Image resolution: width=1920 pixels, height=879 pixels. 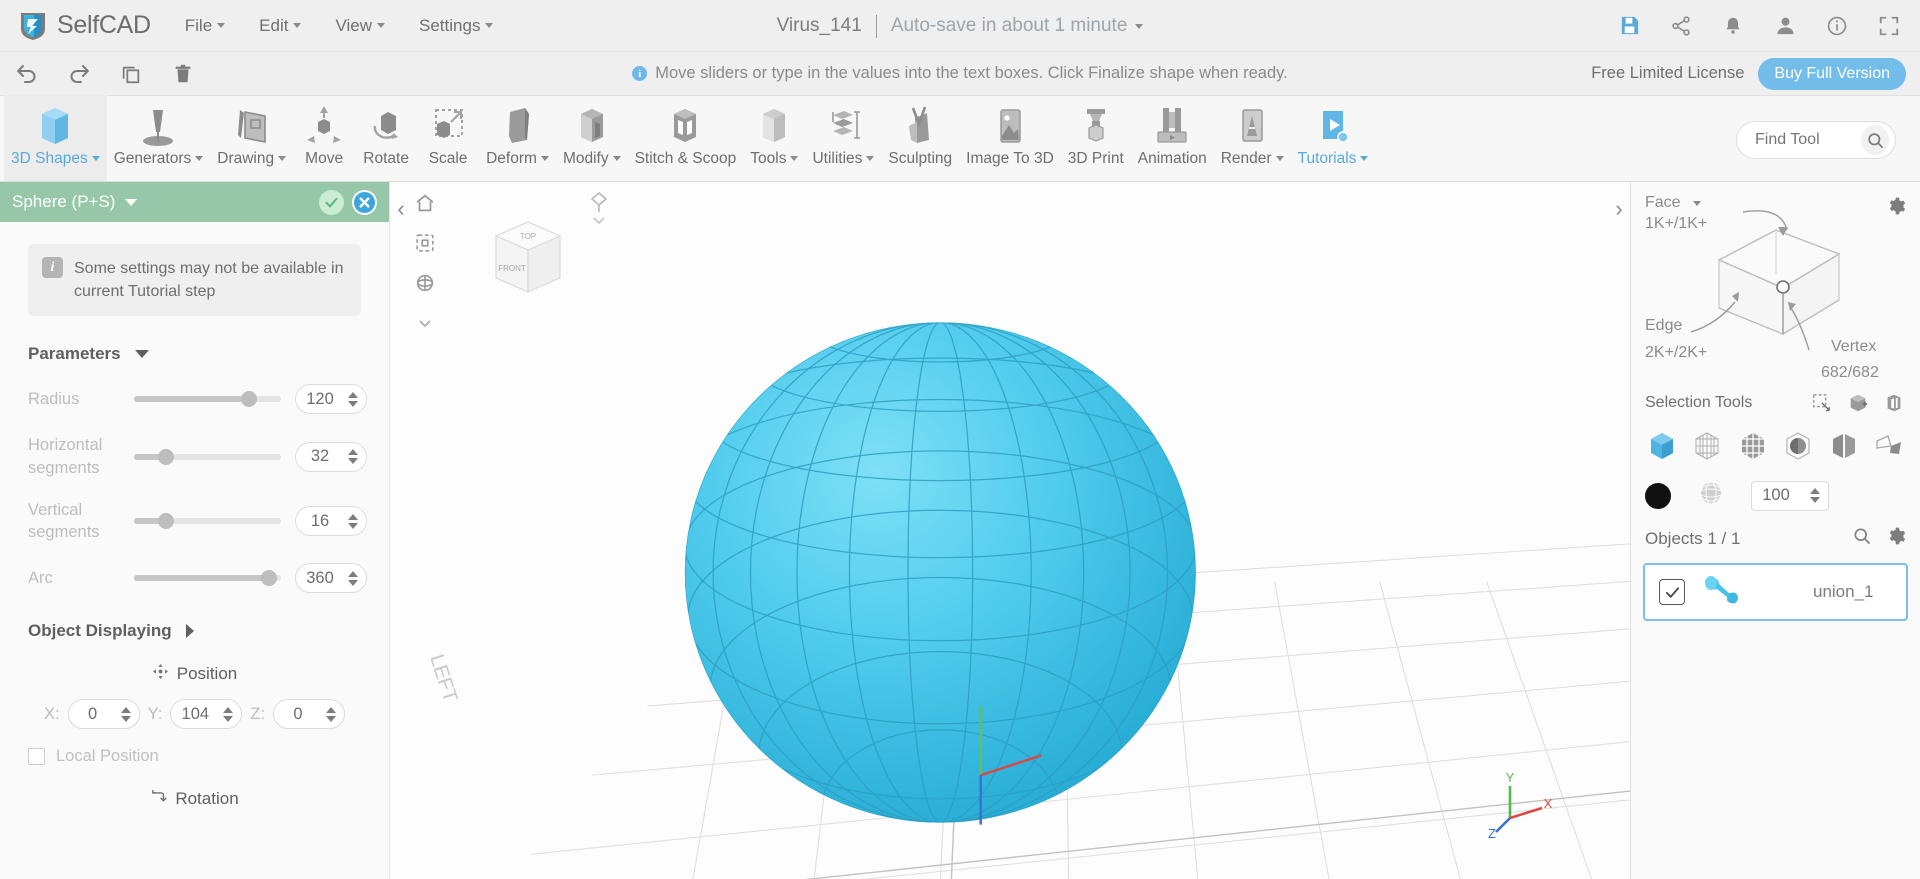 I want to click on find-tool-input, so click(x=1805, y=140).